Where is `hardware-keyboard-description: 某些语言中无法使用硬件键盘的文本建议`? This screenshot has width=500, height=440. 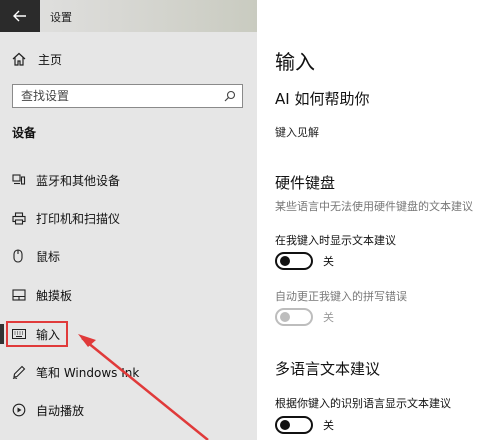 hardware-keyboard-description: 某些语言中无法使用硬件键盘的文本建议 is located at coordinates (374, 206).